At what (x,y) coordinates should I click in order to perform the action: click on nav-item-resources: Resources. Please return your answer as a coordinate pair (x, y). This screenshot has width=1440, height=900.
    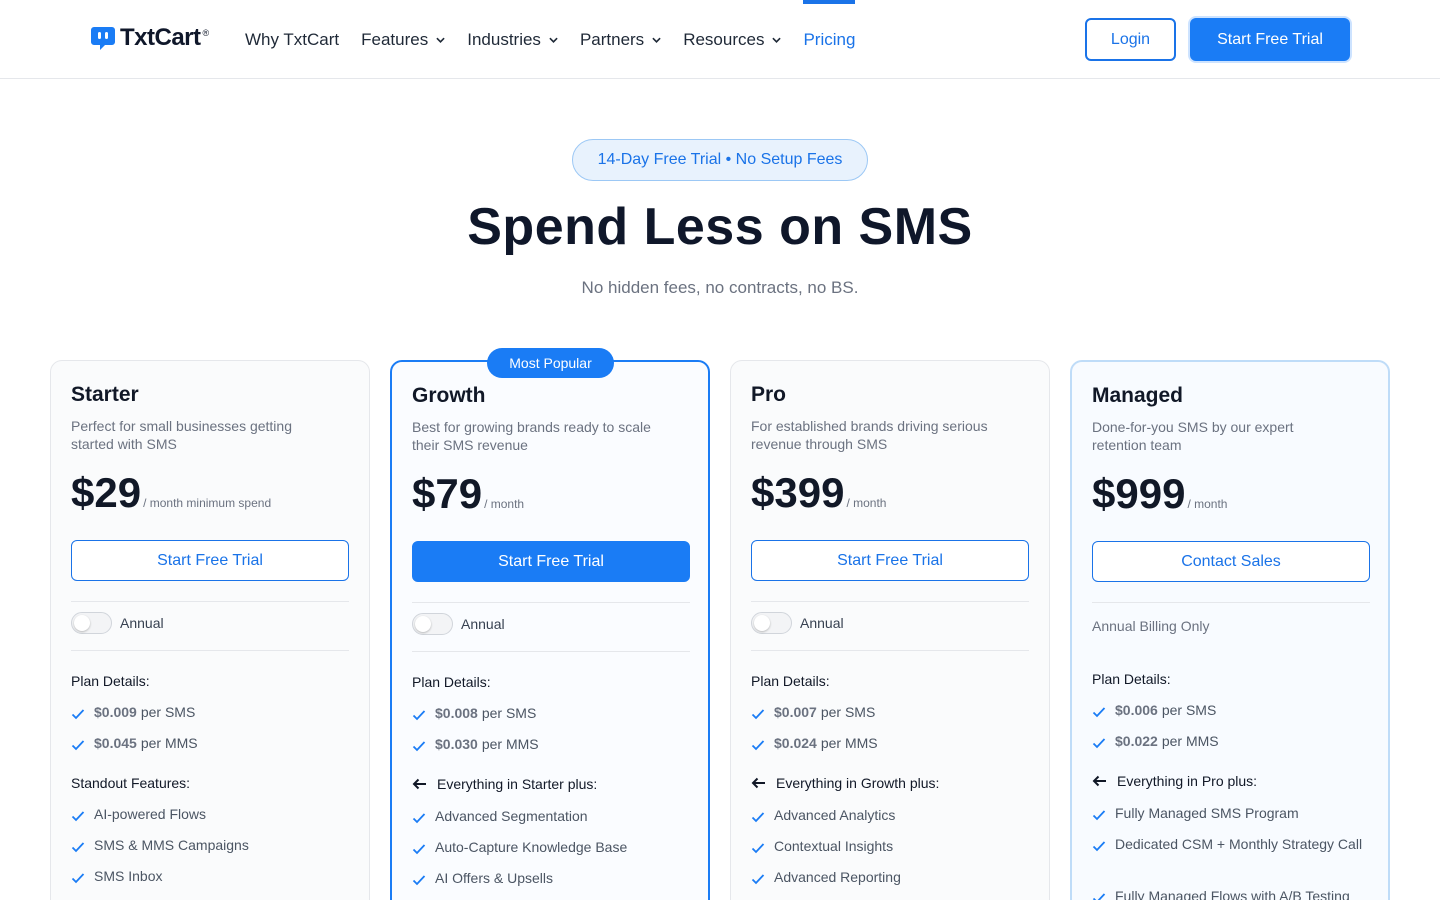
    Looking at the image, I should click on (732, 39).